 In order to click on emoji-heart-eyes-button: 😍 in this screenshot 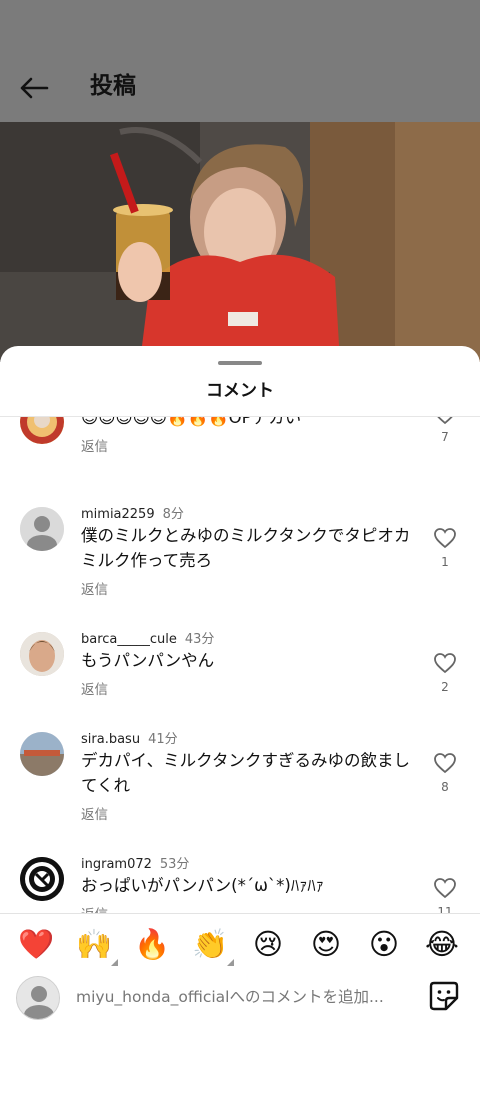, I will do `click(326, 942)`.